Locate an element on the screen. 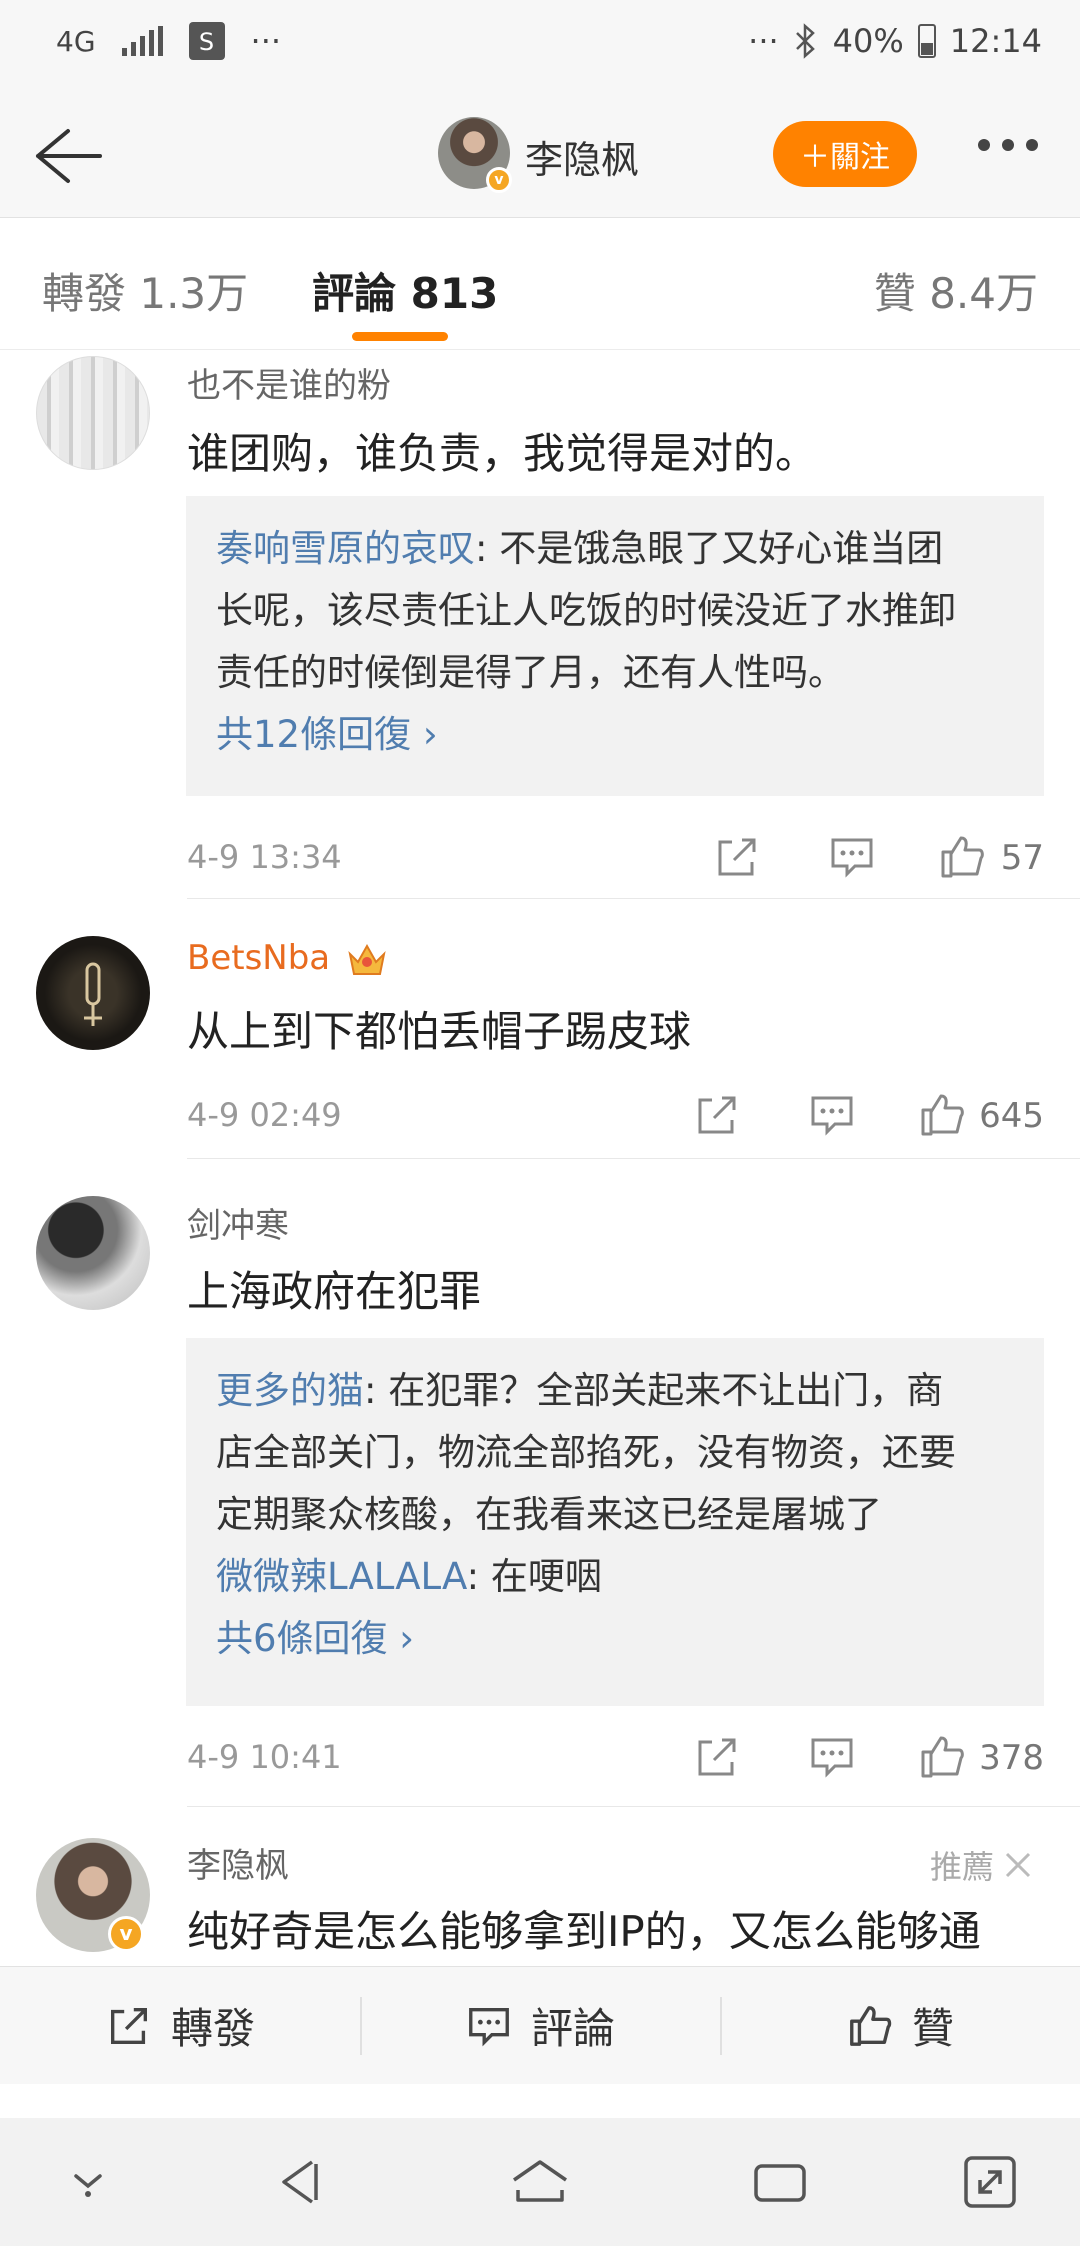 This screenshot has height=2246, width=1080. like-count: 378 is located at coordinates (1011, 1758).